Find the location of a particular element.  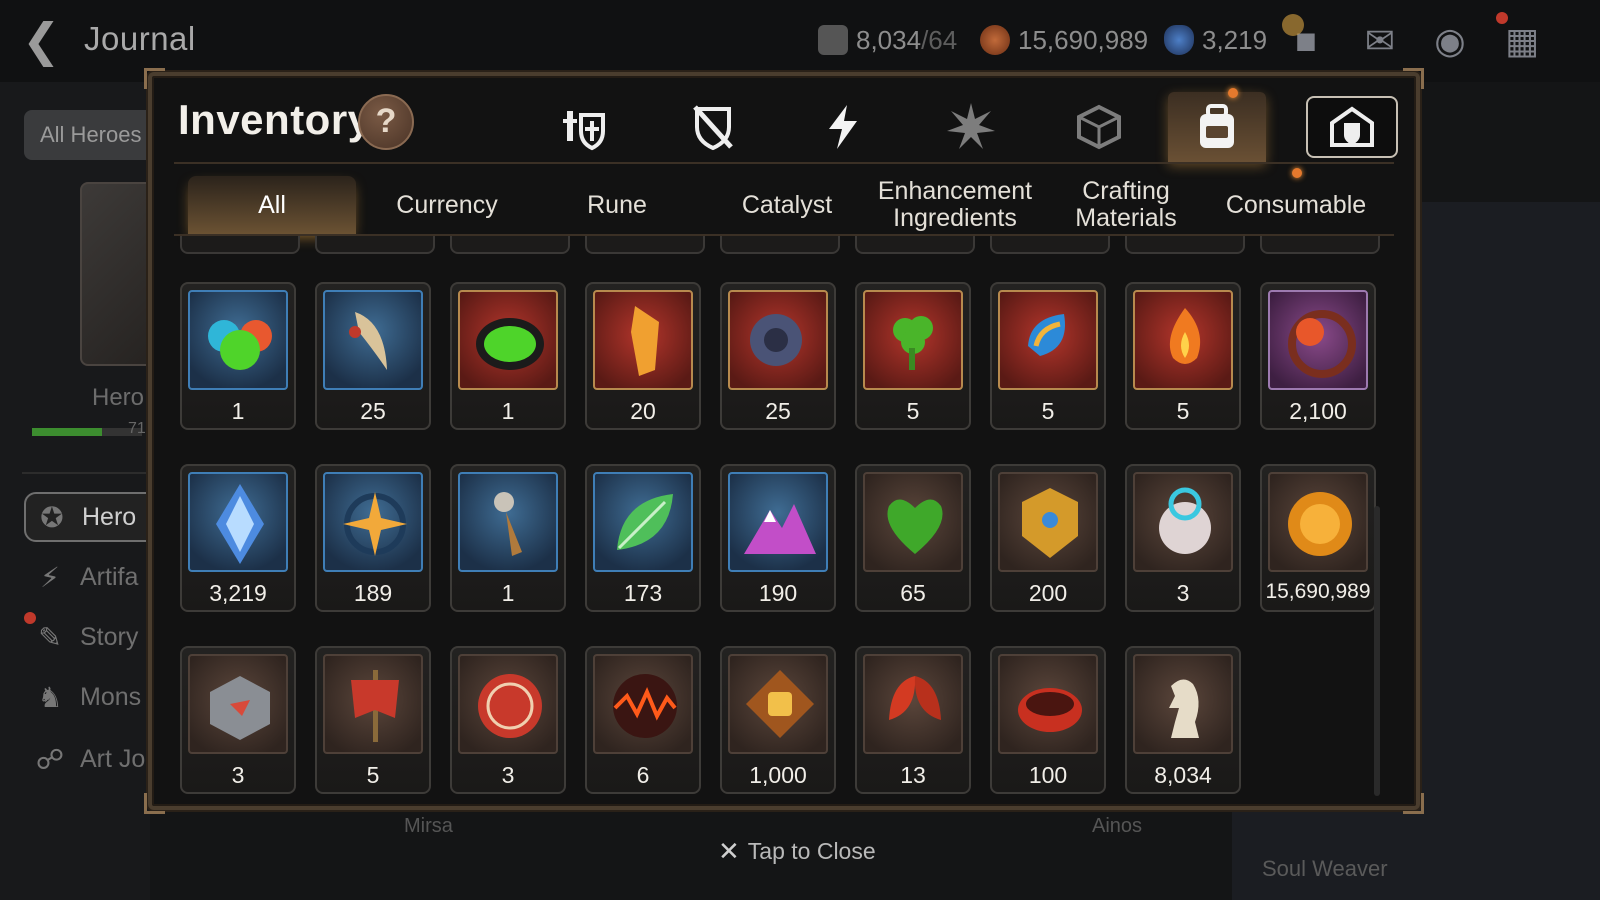

tab-skills is located at coordinates (843, 127).